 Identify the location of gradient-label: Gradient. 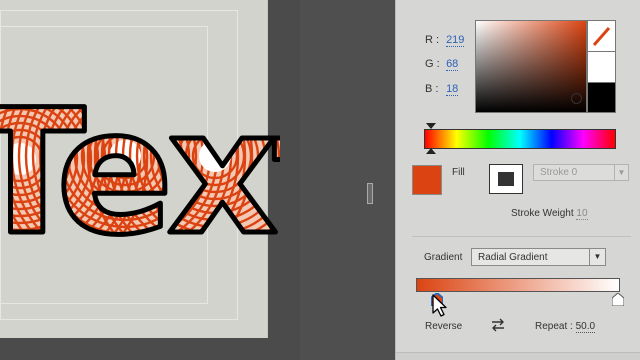
(443, 257).